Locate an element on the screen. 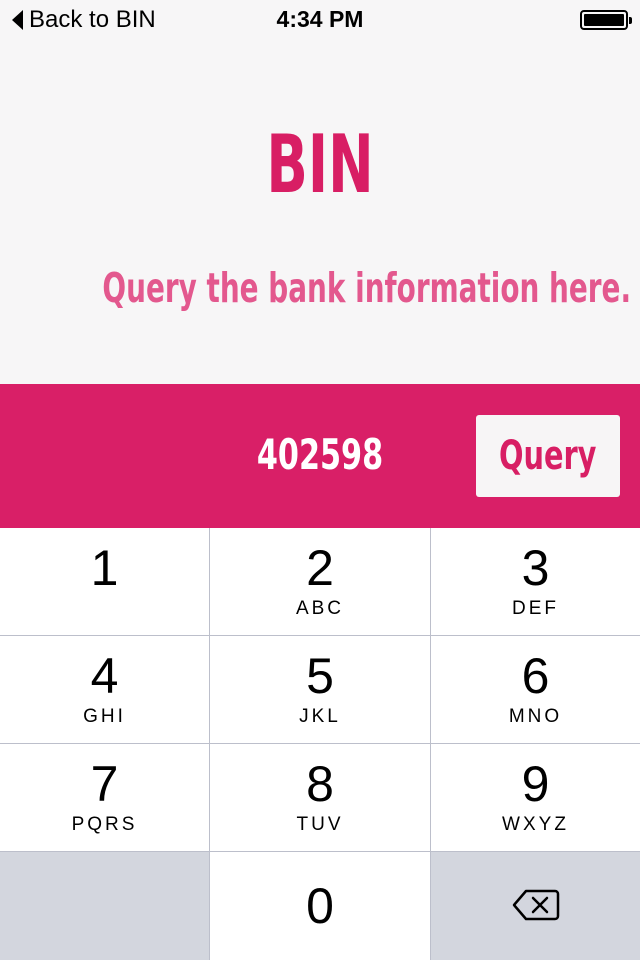 The width and height of the screenshot is (640, 960). key-0: 0 is located at coordinates (320, 906).